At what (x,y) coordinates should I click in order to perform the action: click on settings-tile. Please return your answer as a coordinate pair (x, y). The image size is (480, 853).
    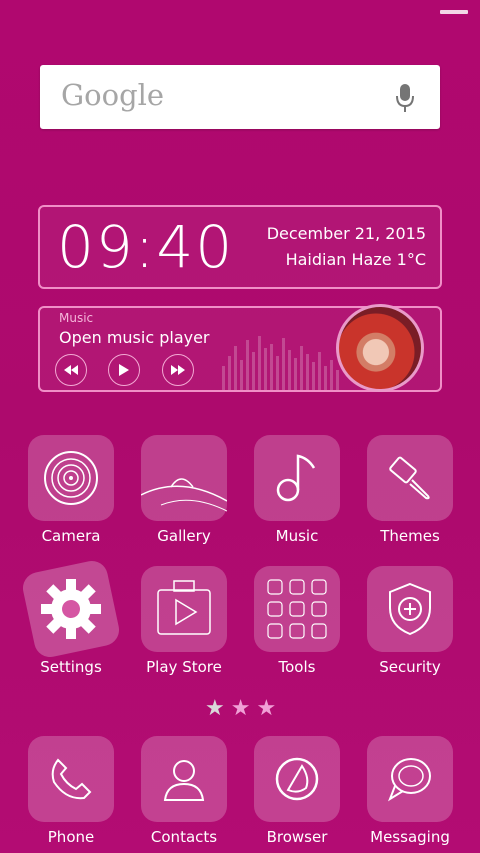
    Looking at the image, I should click on (71, 609).